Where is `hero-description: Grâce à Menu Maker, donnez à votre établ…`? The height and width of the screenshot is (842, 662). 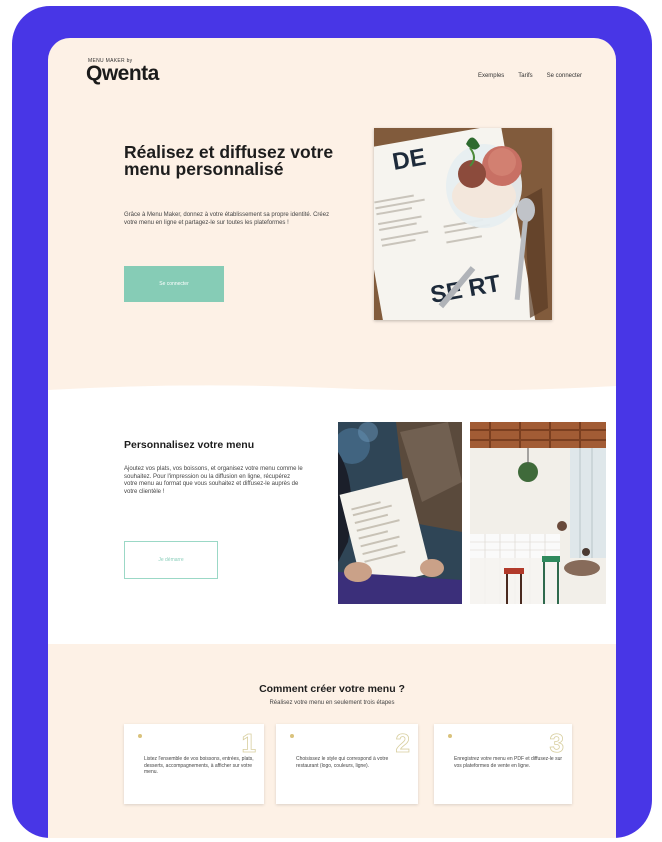
hero-description: Grâce à Menu Maker, donnez à votre établ… is located at coordinates (227, 219).